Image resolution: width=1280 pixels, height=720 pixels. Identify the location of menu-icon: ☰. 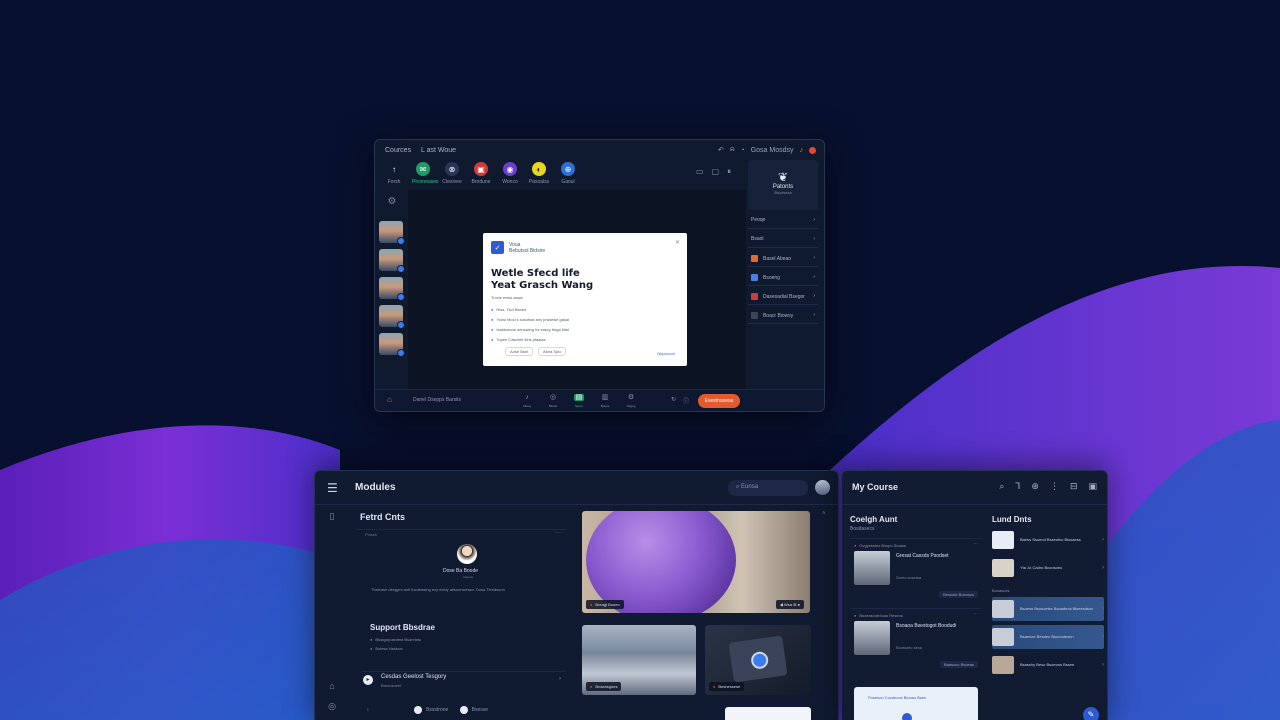
(332, 488).